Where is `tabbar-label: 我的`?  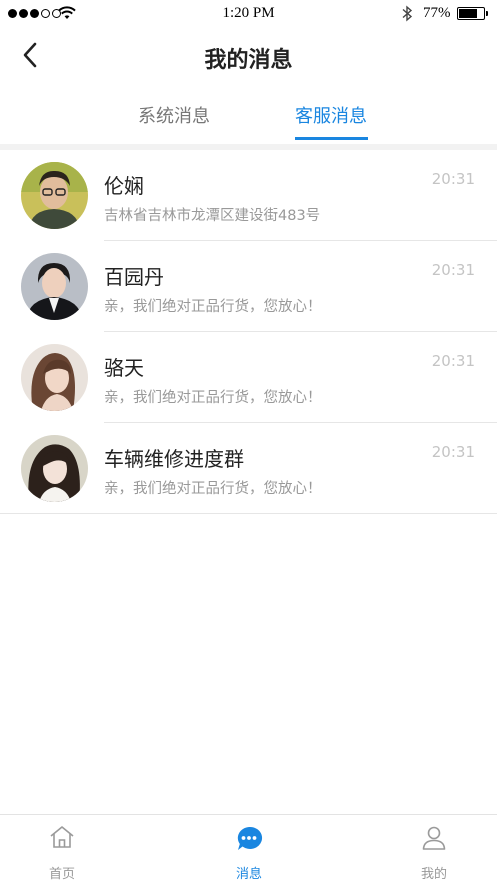
tabbar-label: 我的 is located at coordinates (433, 874).